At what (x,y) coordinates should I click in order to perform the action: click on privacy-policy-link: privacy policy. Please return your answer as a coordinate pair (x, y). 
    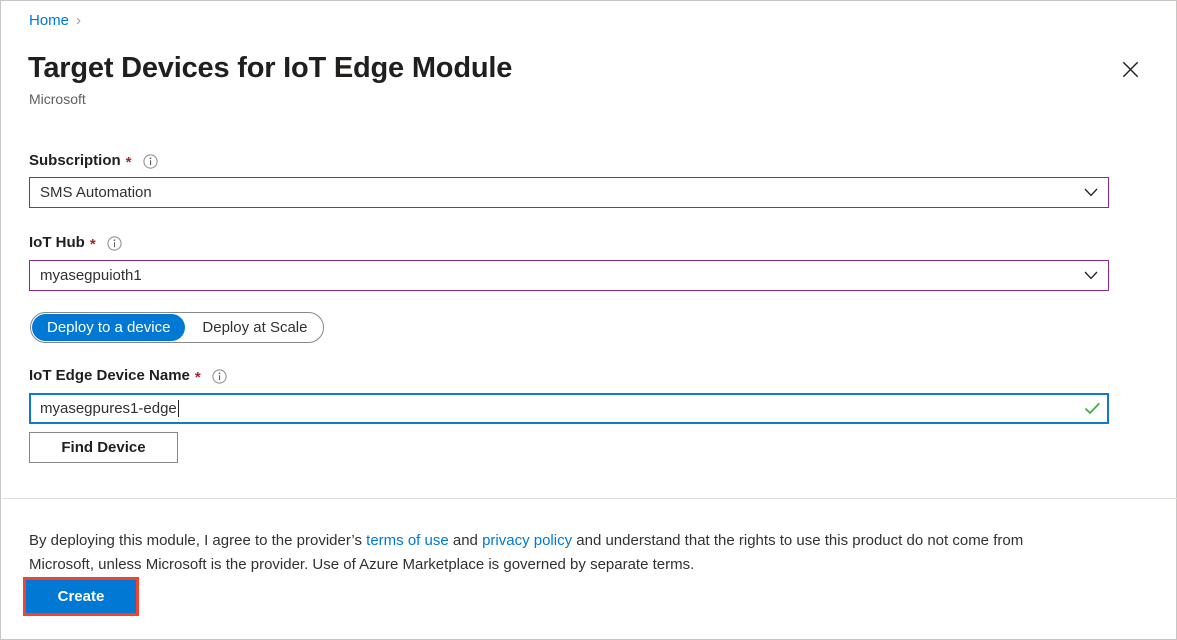
    Looking at the image, I should click on (527, 540).